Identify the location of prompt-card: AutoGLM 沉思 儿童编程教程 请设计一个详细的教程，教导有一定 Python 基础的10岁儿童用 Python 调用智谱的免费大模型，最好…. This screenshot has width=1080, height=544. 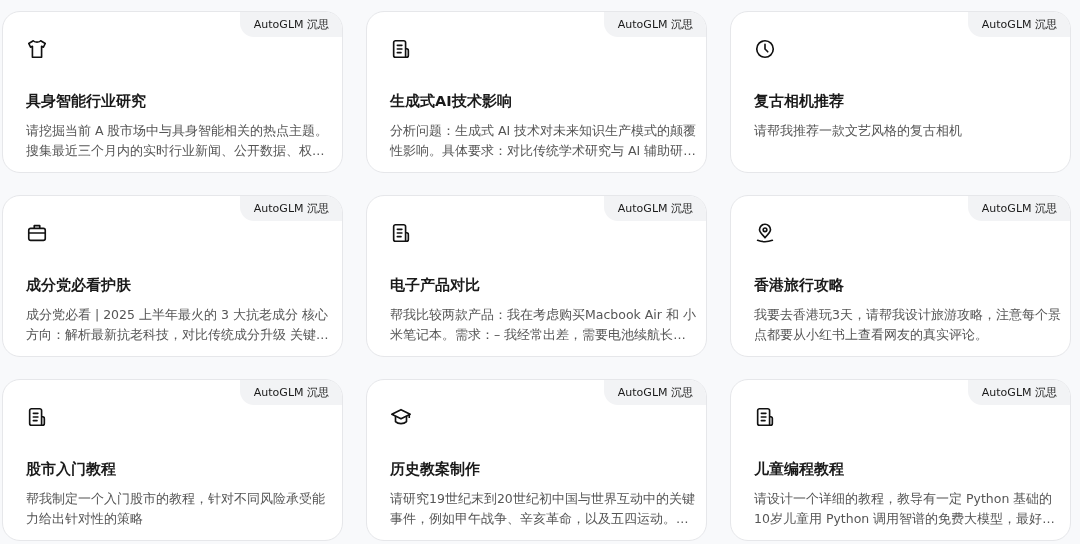
(900, 460).